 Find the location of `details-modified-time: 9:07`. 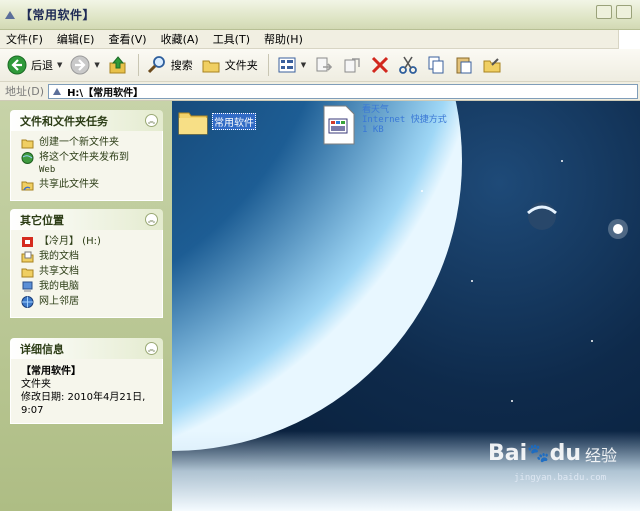

details-modified-time: 9:07 is located at coordinates (32, 410).